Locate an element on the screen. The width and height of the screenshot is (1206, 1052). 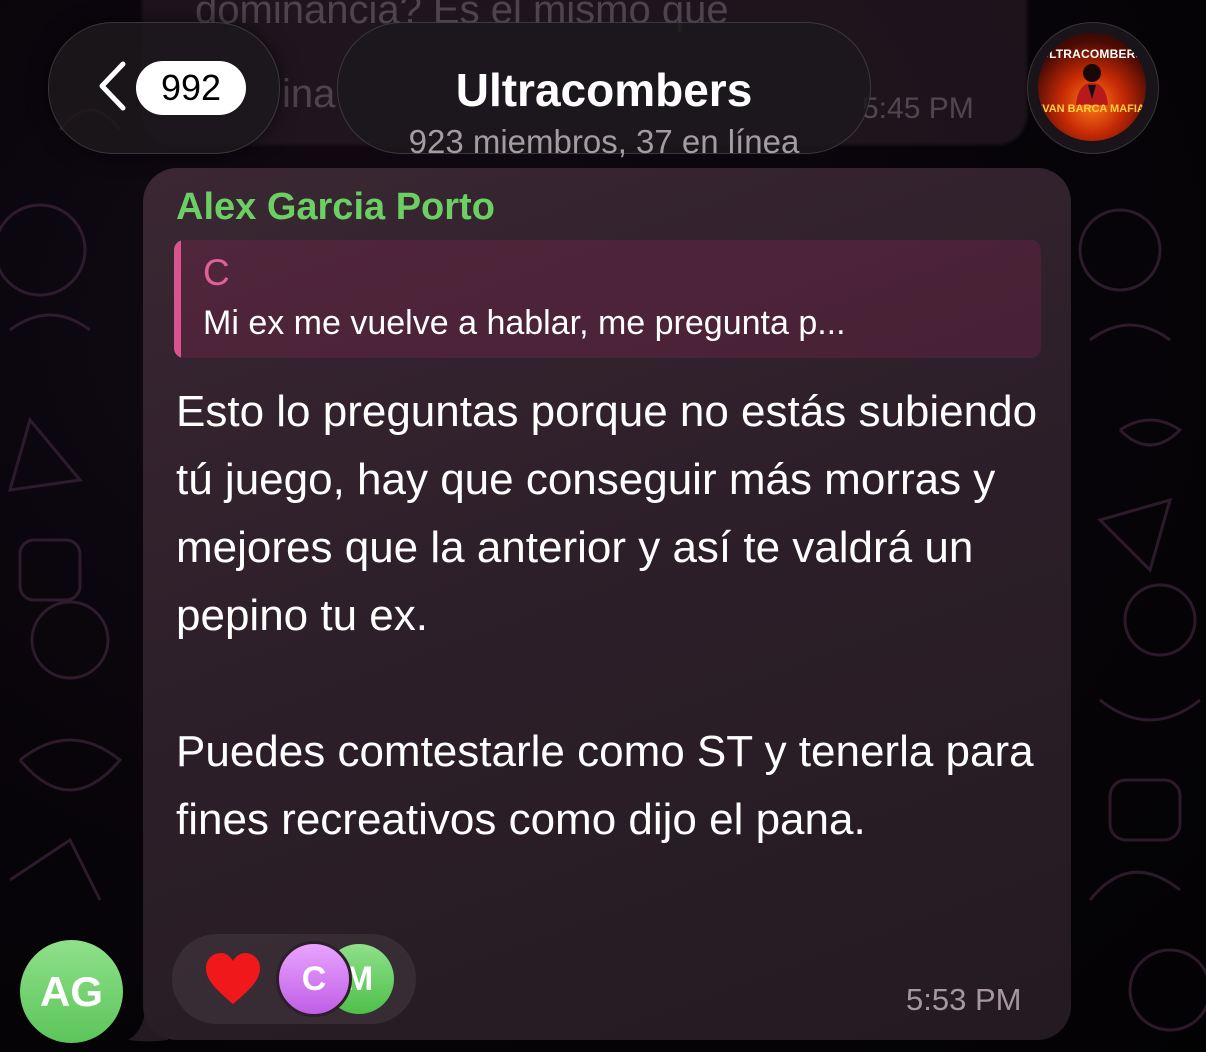
group-avatar-logo-text: ULTRACOMBERS is located at coordinates (1092, 54).